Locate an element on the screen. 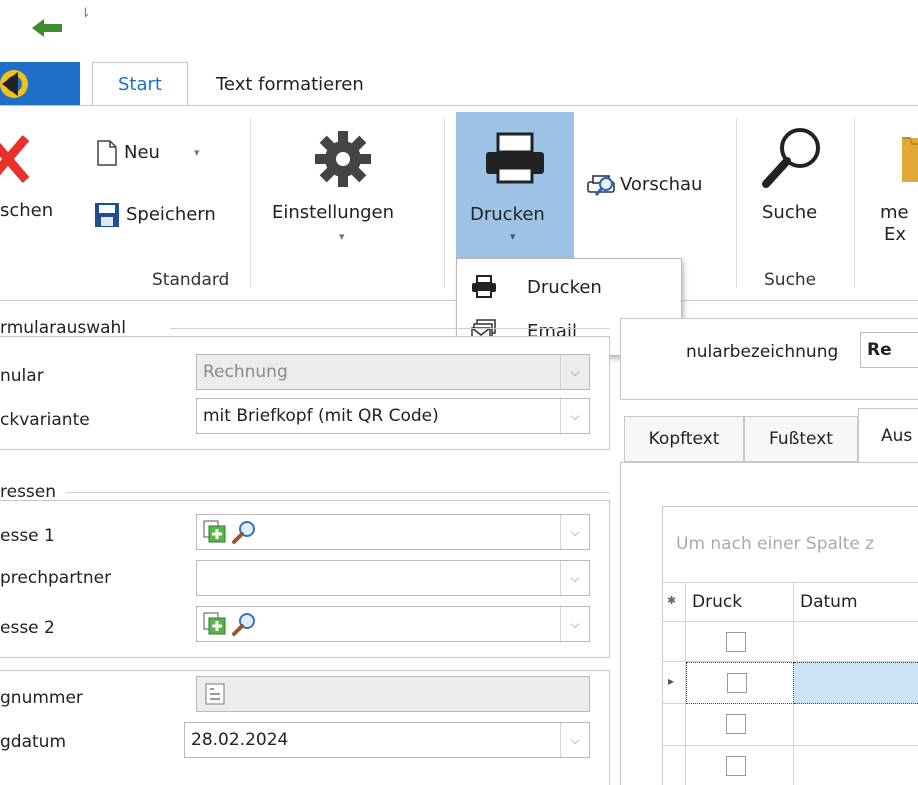  column-header-print: Druck is located at coordinates (740, 602).